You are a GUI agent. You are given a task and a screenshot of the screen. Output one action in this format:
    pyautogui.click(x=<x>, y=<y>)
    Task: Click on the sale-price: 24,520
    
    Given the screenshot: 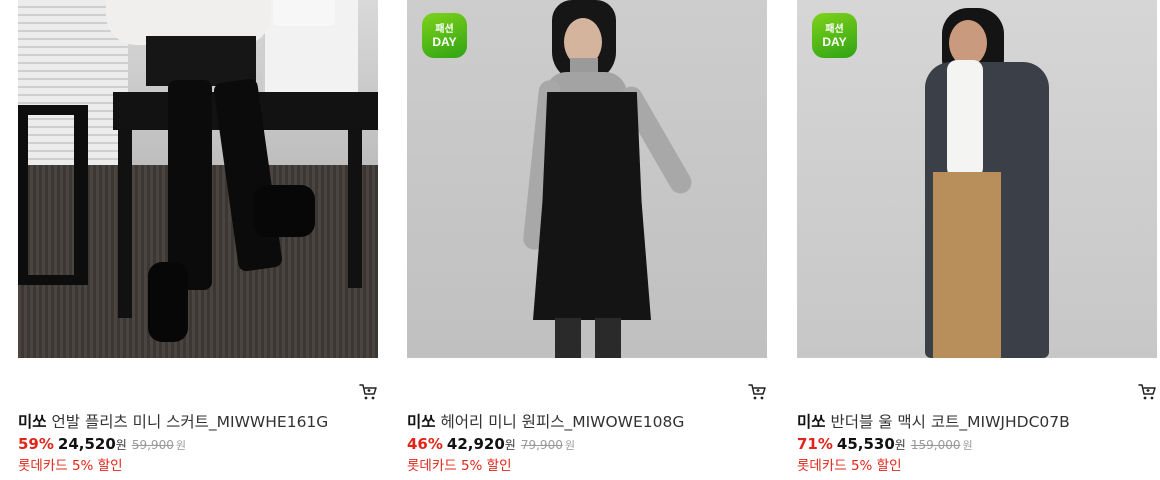 What is the action you would take?
    pyautogui.click(x=86, y=444)
    